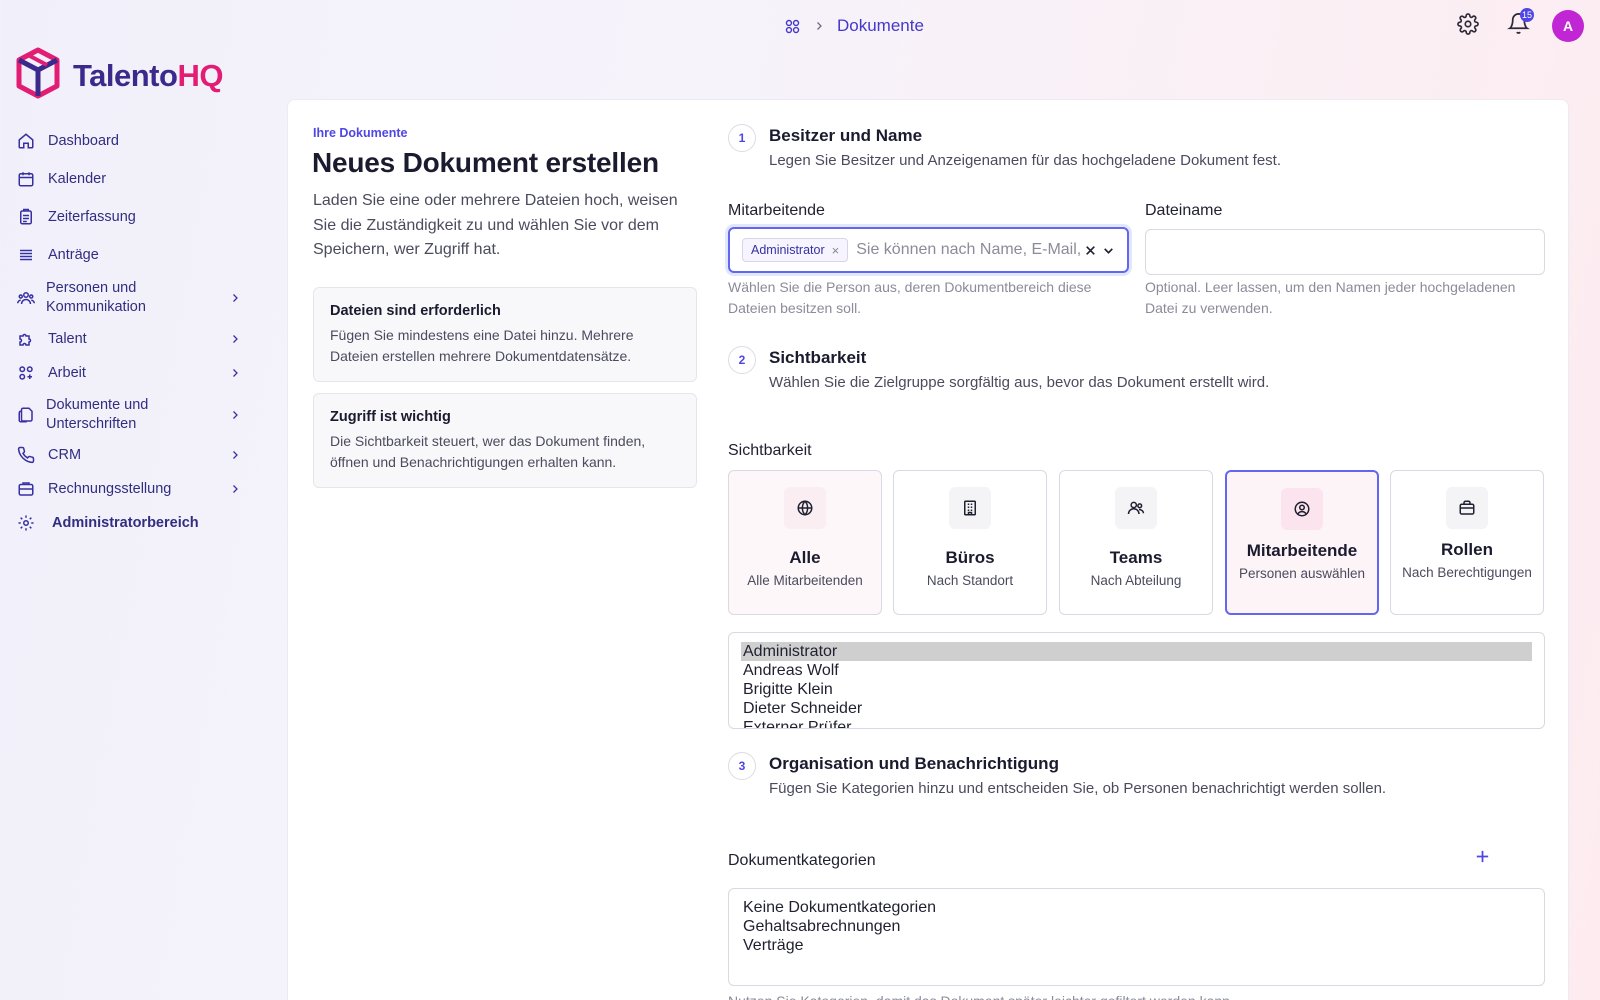  Describe the element at coordinates (129, 255) in the screenshot. I see `sidebar-item-antraege: Anträge` at that location.